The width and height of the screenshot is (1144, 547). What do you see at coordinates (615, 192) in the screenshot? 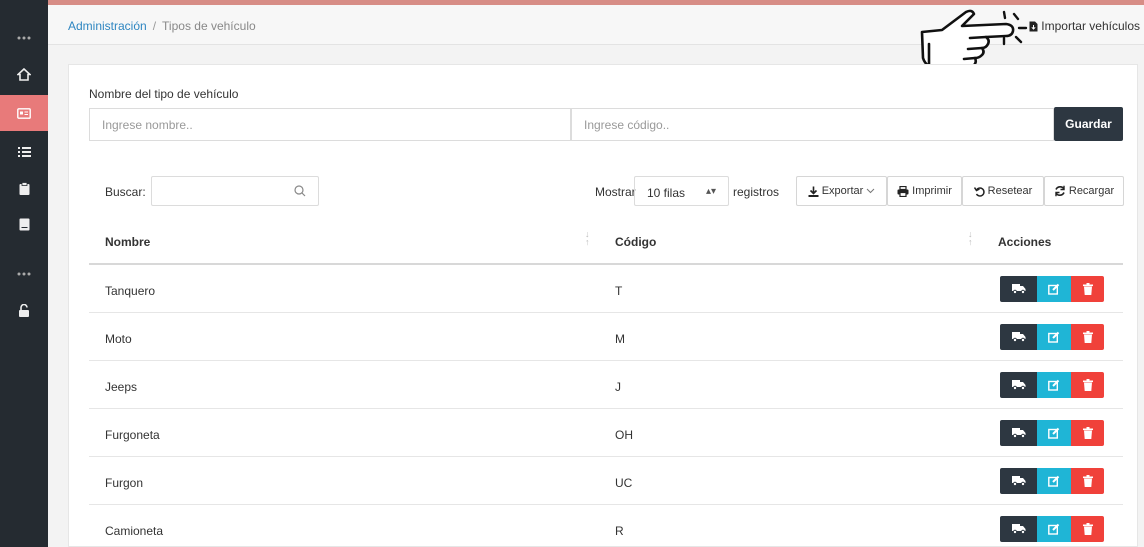
I see `show-label: Mostrar` at bounding box center [615, 192].